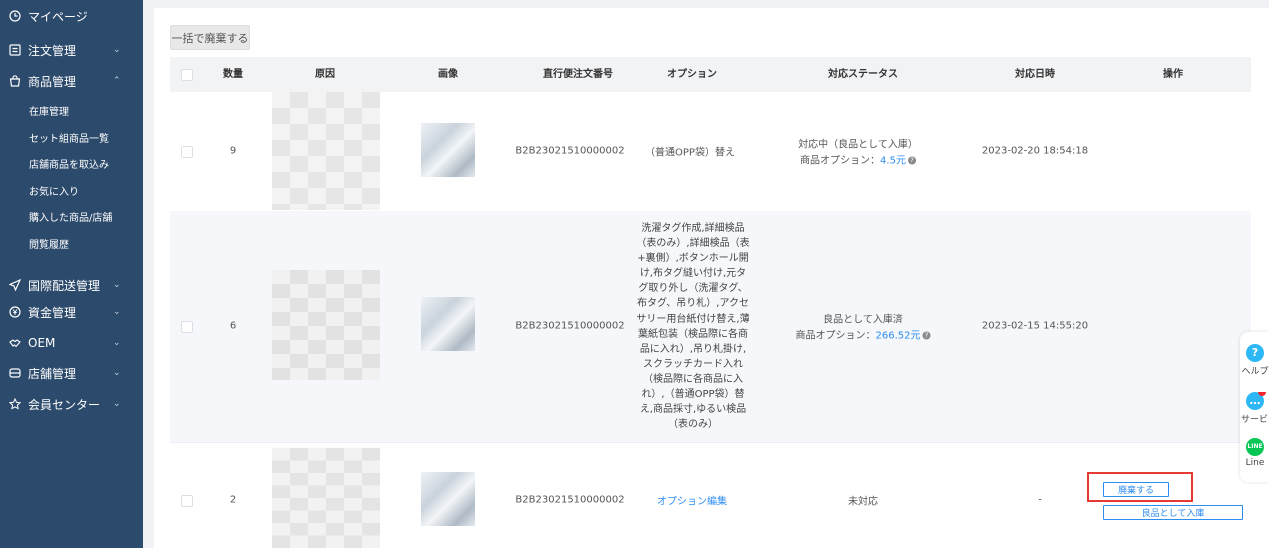 The width and height of the screenshot is (1269, 548). Describe the element at coordinates (52, 373) in the screenshot. I see `nav-store-label: 店舗管理` at that location.